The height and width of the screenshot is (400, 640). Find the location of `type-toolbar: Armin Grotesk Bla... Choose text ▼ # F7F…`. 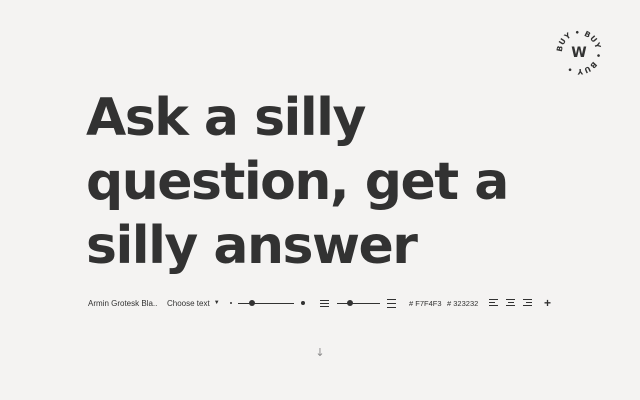

type-toolbar: Armin Grotesk Bla... Choose text ▼ # F7F… is located at coordinates (323, 303).